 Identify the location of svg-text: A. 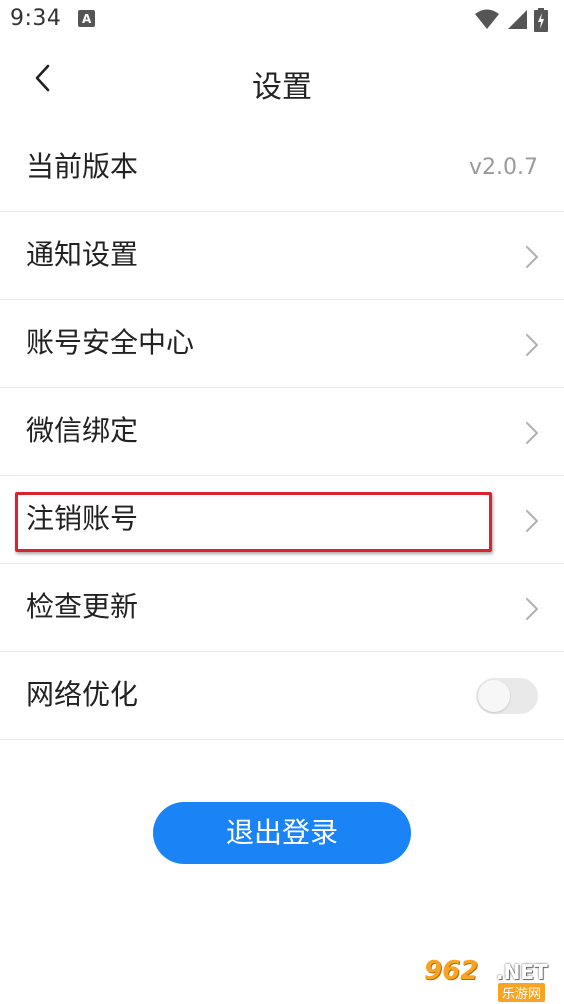
(87, 19).